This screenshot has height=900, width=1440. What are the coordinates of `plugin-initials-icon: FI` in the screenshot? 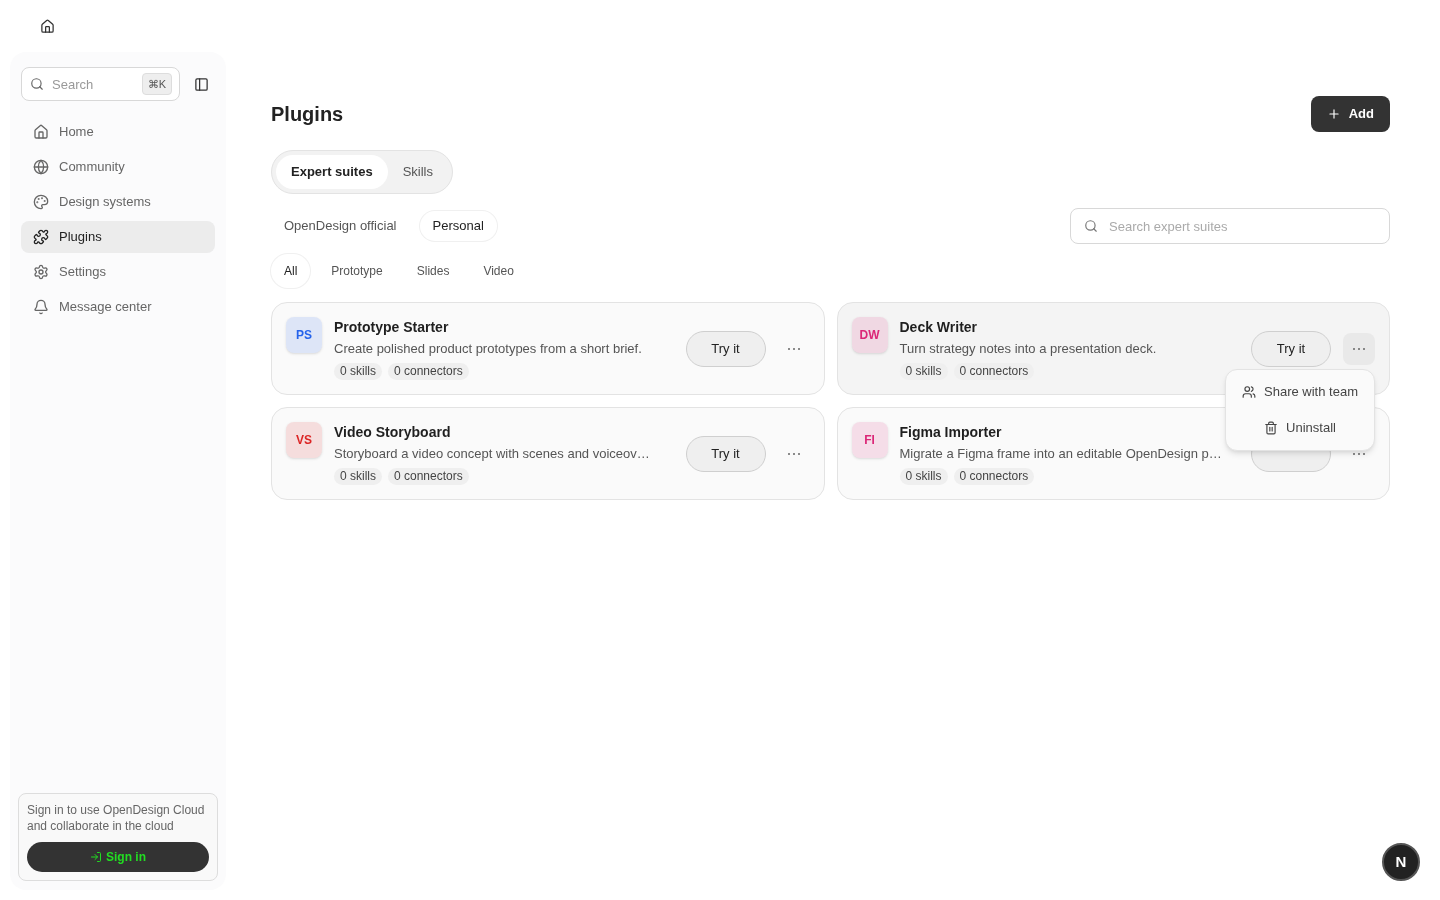 It's located at (869, 440).